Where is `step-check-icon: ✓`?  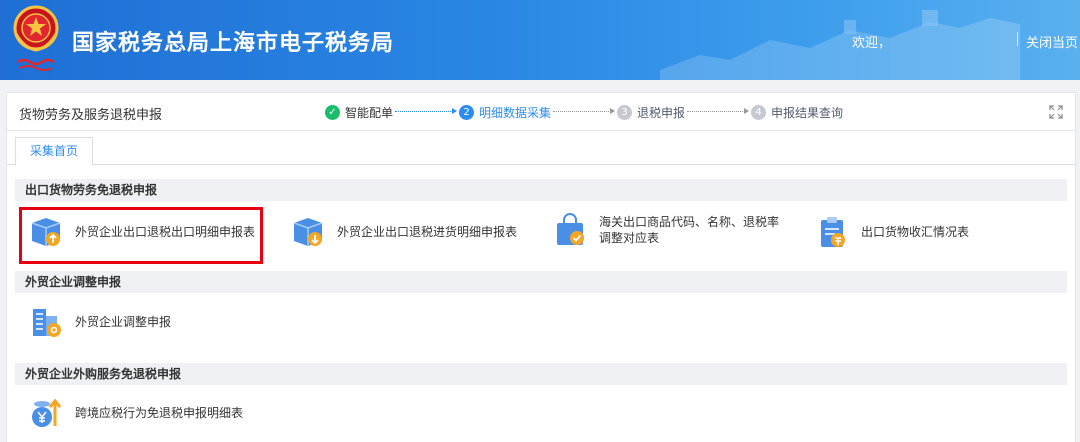
step-check-icon: ✓ is located at coordinates (332, 112).